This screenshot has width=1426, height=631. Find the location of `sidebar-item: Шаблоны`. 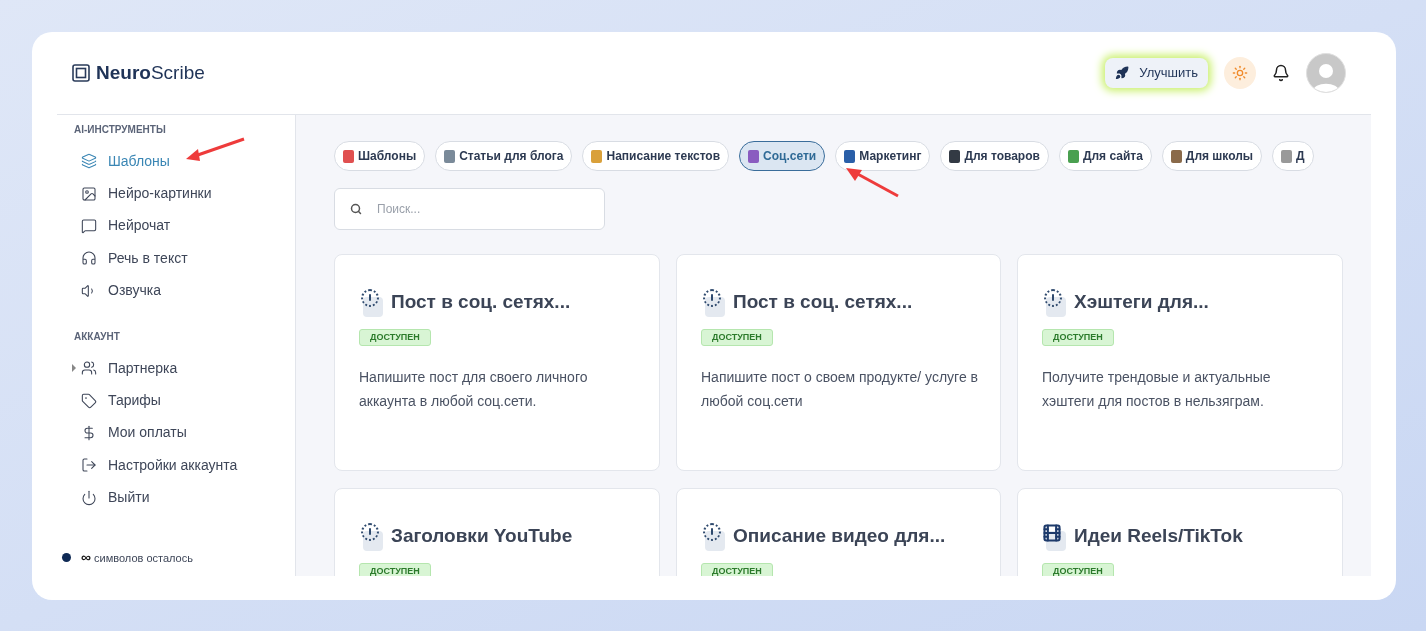

sidebar-item: Шаблоны is located at coordinates (176, 161).